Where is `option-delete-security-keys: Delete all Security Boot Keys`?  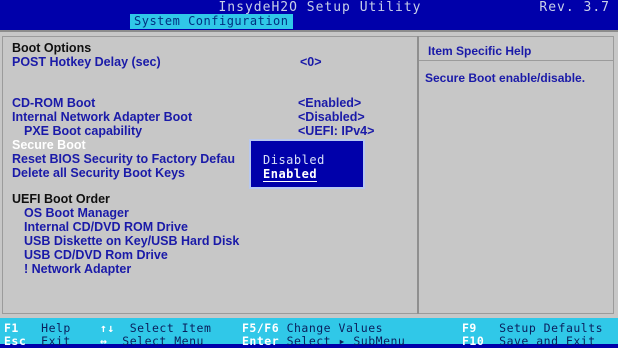 option-delete-security-keys: Delete all Security Boot Keys is located at coordinates (98, 173).